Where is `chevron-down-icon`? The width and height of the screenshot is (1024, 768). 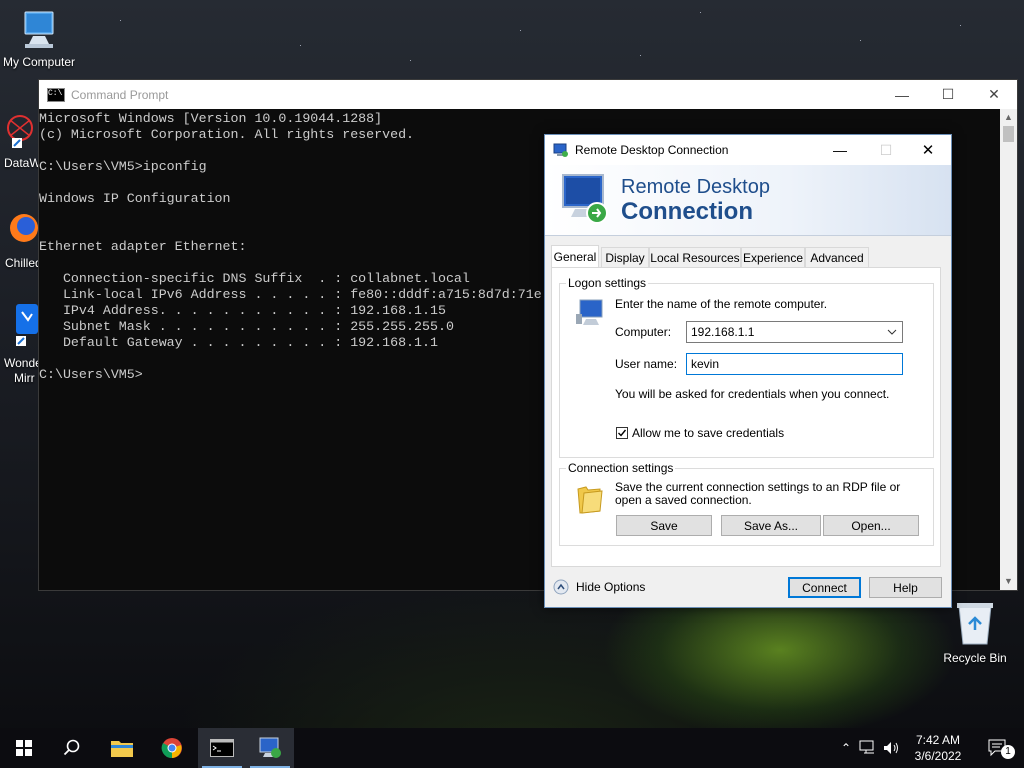
chevron-down-icon is located at coordinates (892, 332).